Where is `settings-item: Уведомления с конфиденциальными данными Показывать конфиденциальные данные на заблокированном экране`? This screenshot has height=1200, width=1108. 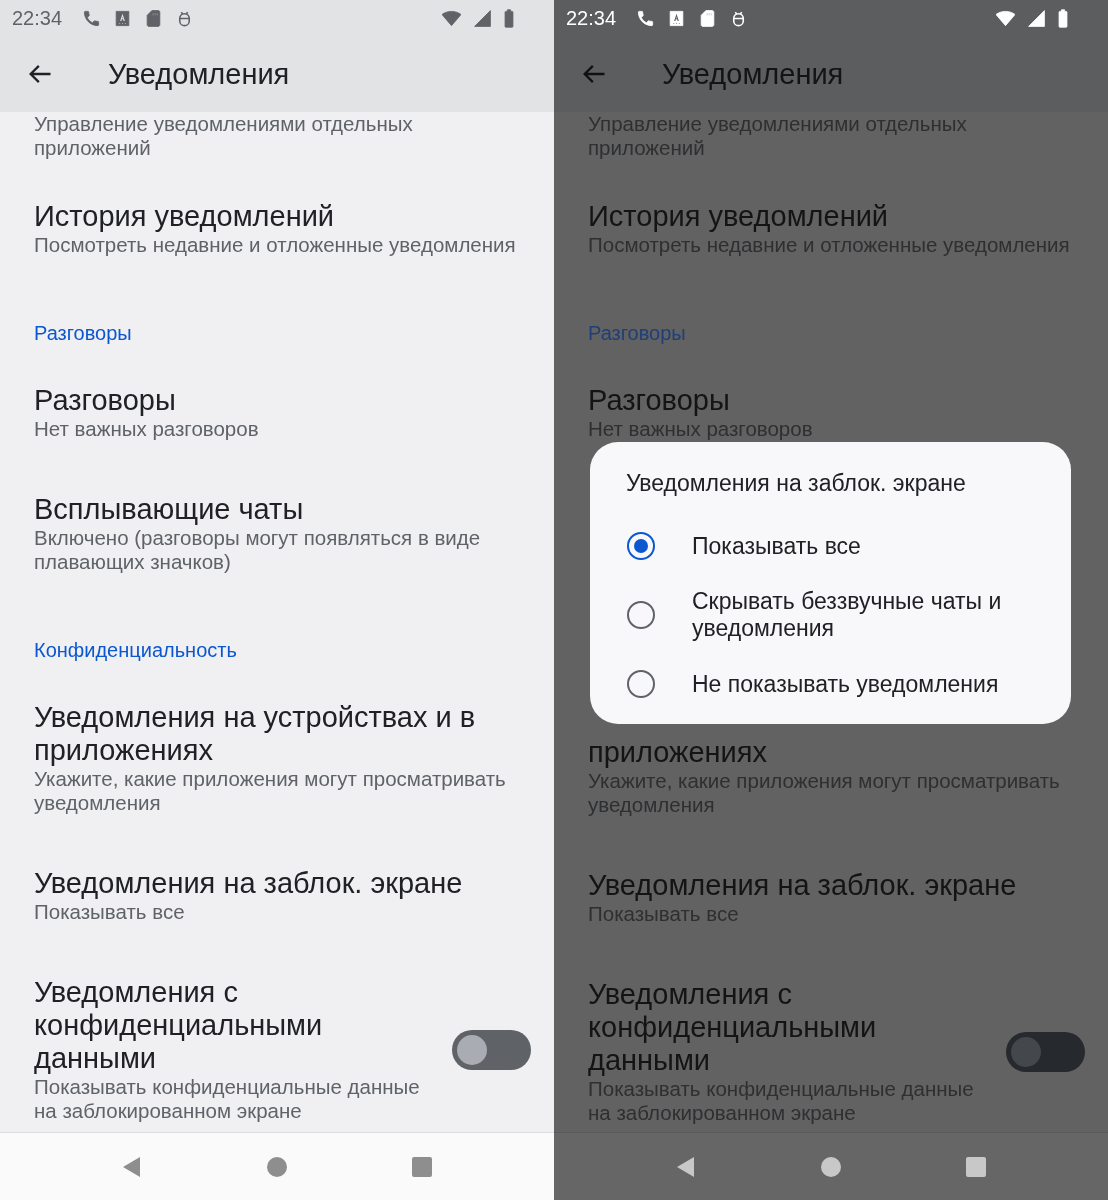
settings-item: Уведомления с конфиденциальными данными Показывать конфиденциальные данные на заблокированном экране is located at coordinates (277, 1041).